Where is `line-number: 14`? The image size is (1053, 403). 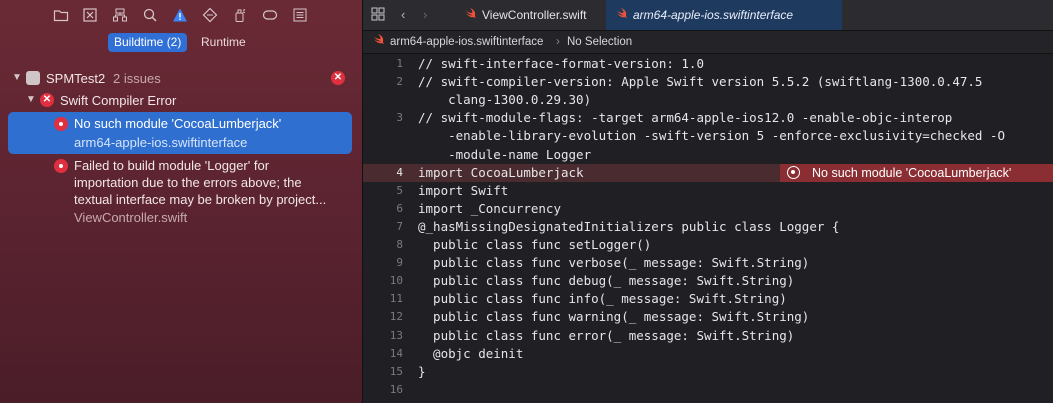
line-number: 14 is located at coordinates (396, 353).